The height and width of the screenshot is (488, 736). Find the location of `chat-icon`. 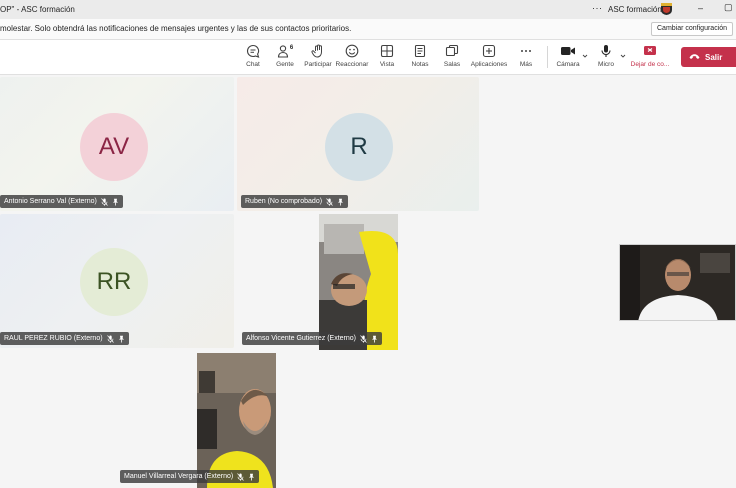

chat-icon is located at coordinates (253, 51).